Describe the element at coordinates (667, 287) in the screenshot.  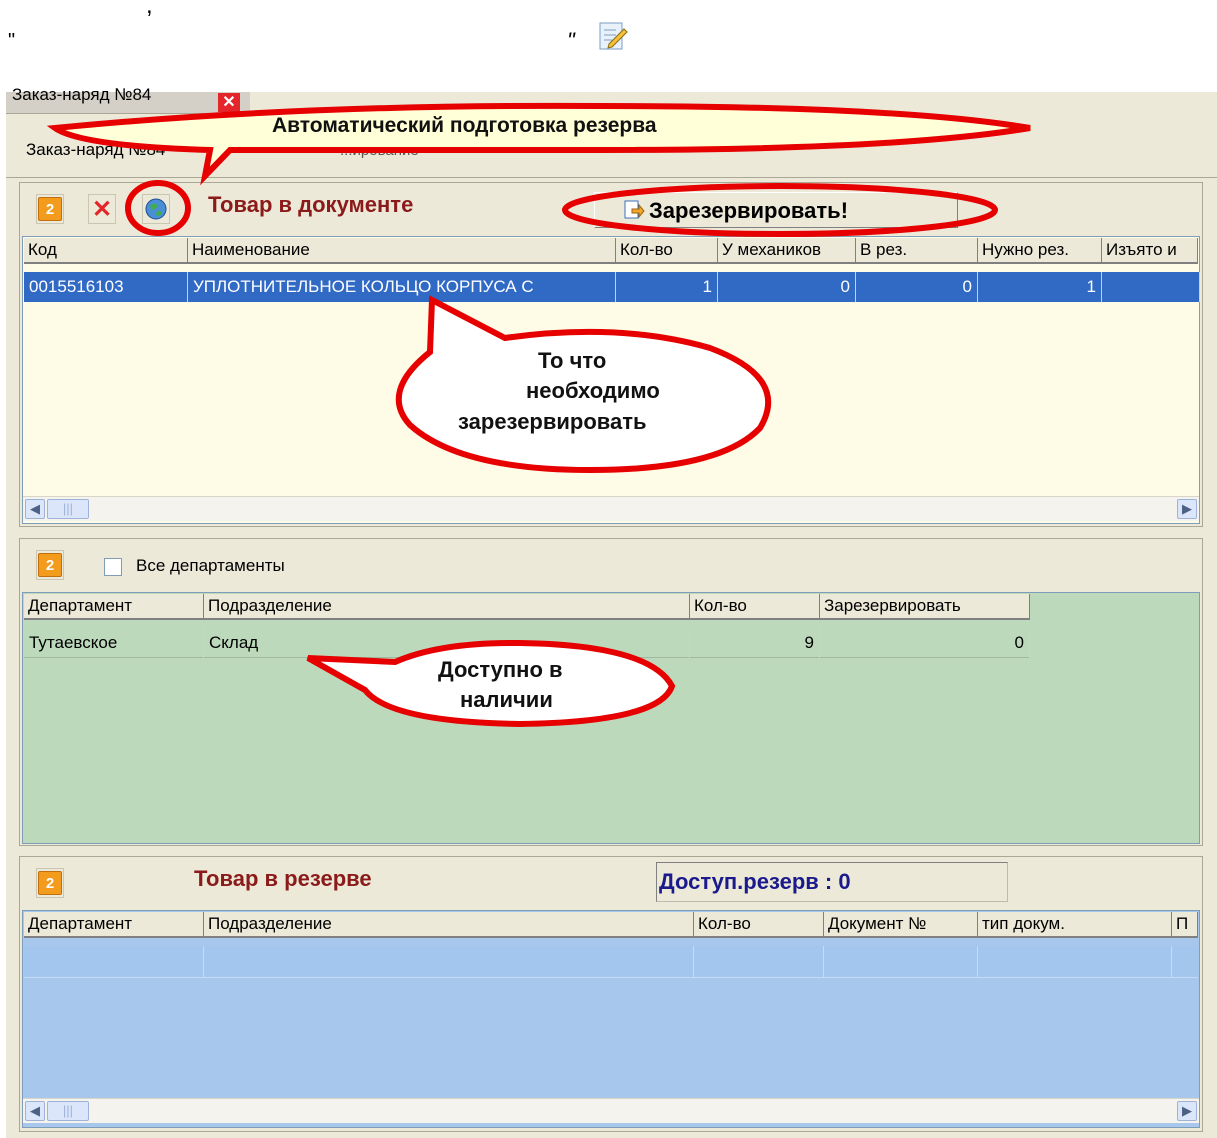
I see `cell-qty: 1` at that location.